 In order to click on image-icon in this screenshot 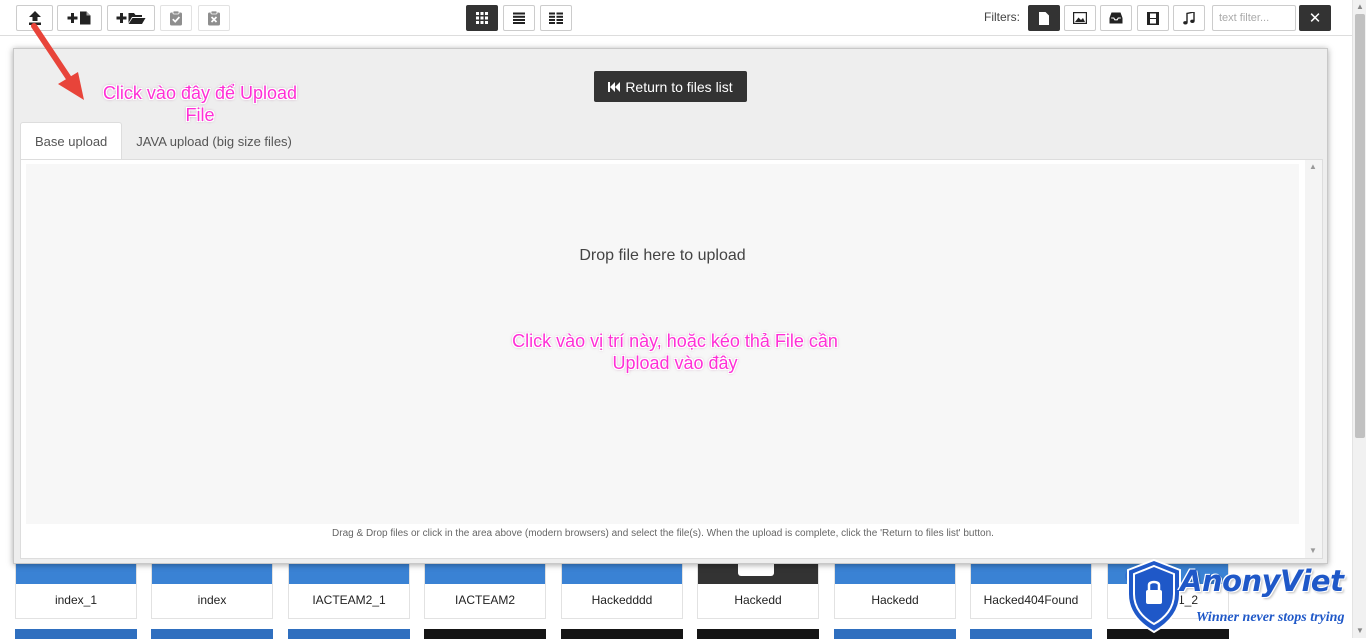, I will do `click(1080, 18)`.